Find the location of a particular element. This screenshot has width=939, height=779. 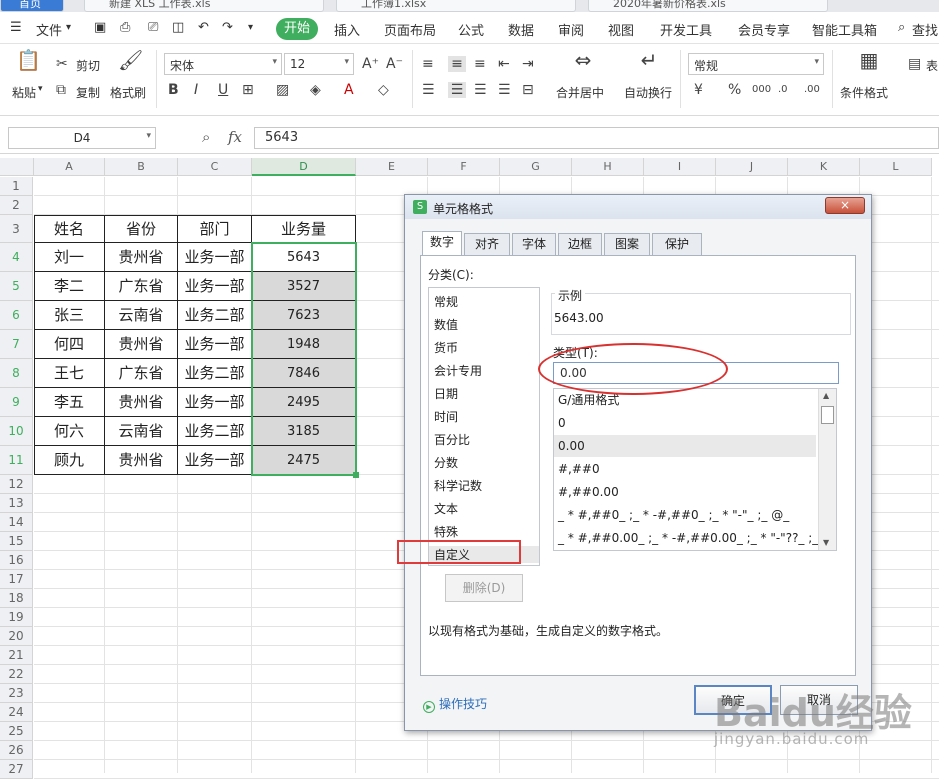

dialog-title-bar: S 单元格格式 × is located at coordinates (638, 207).